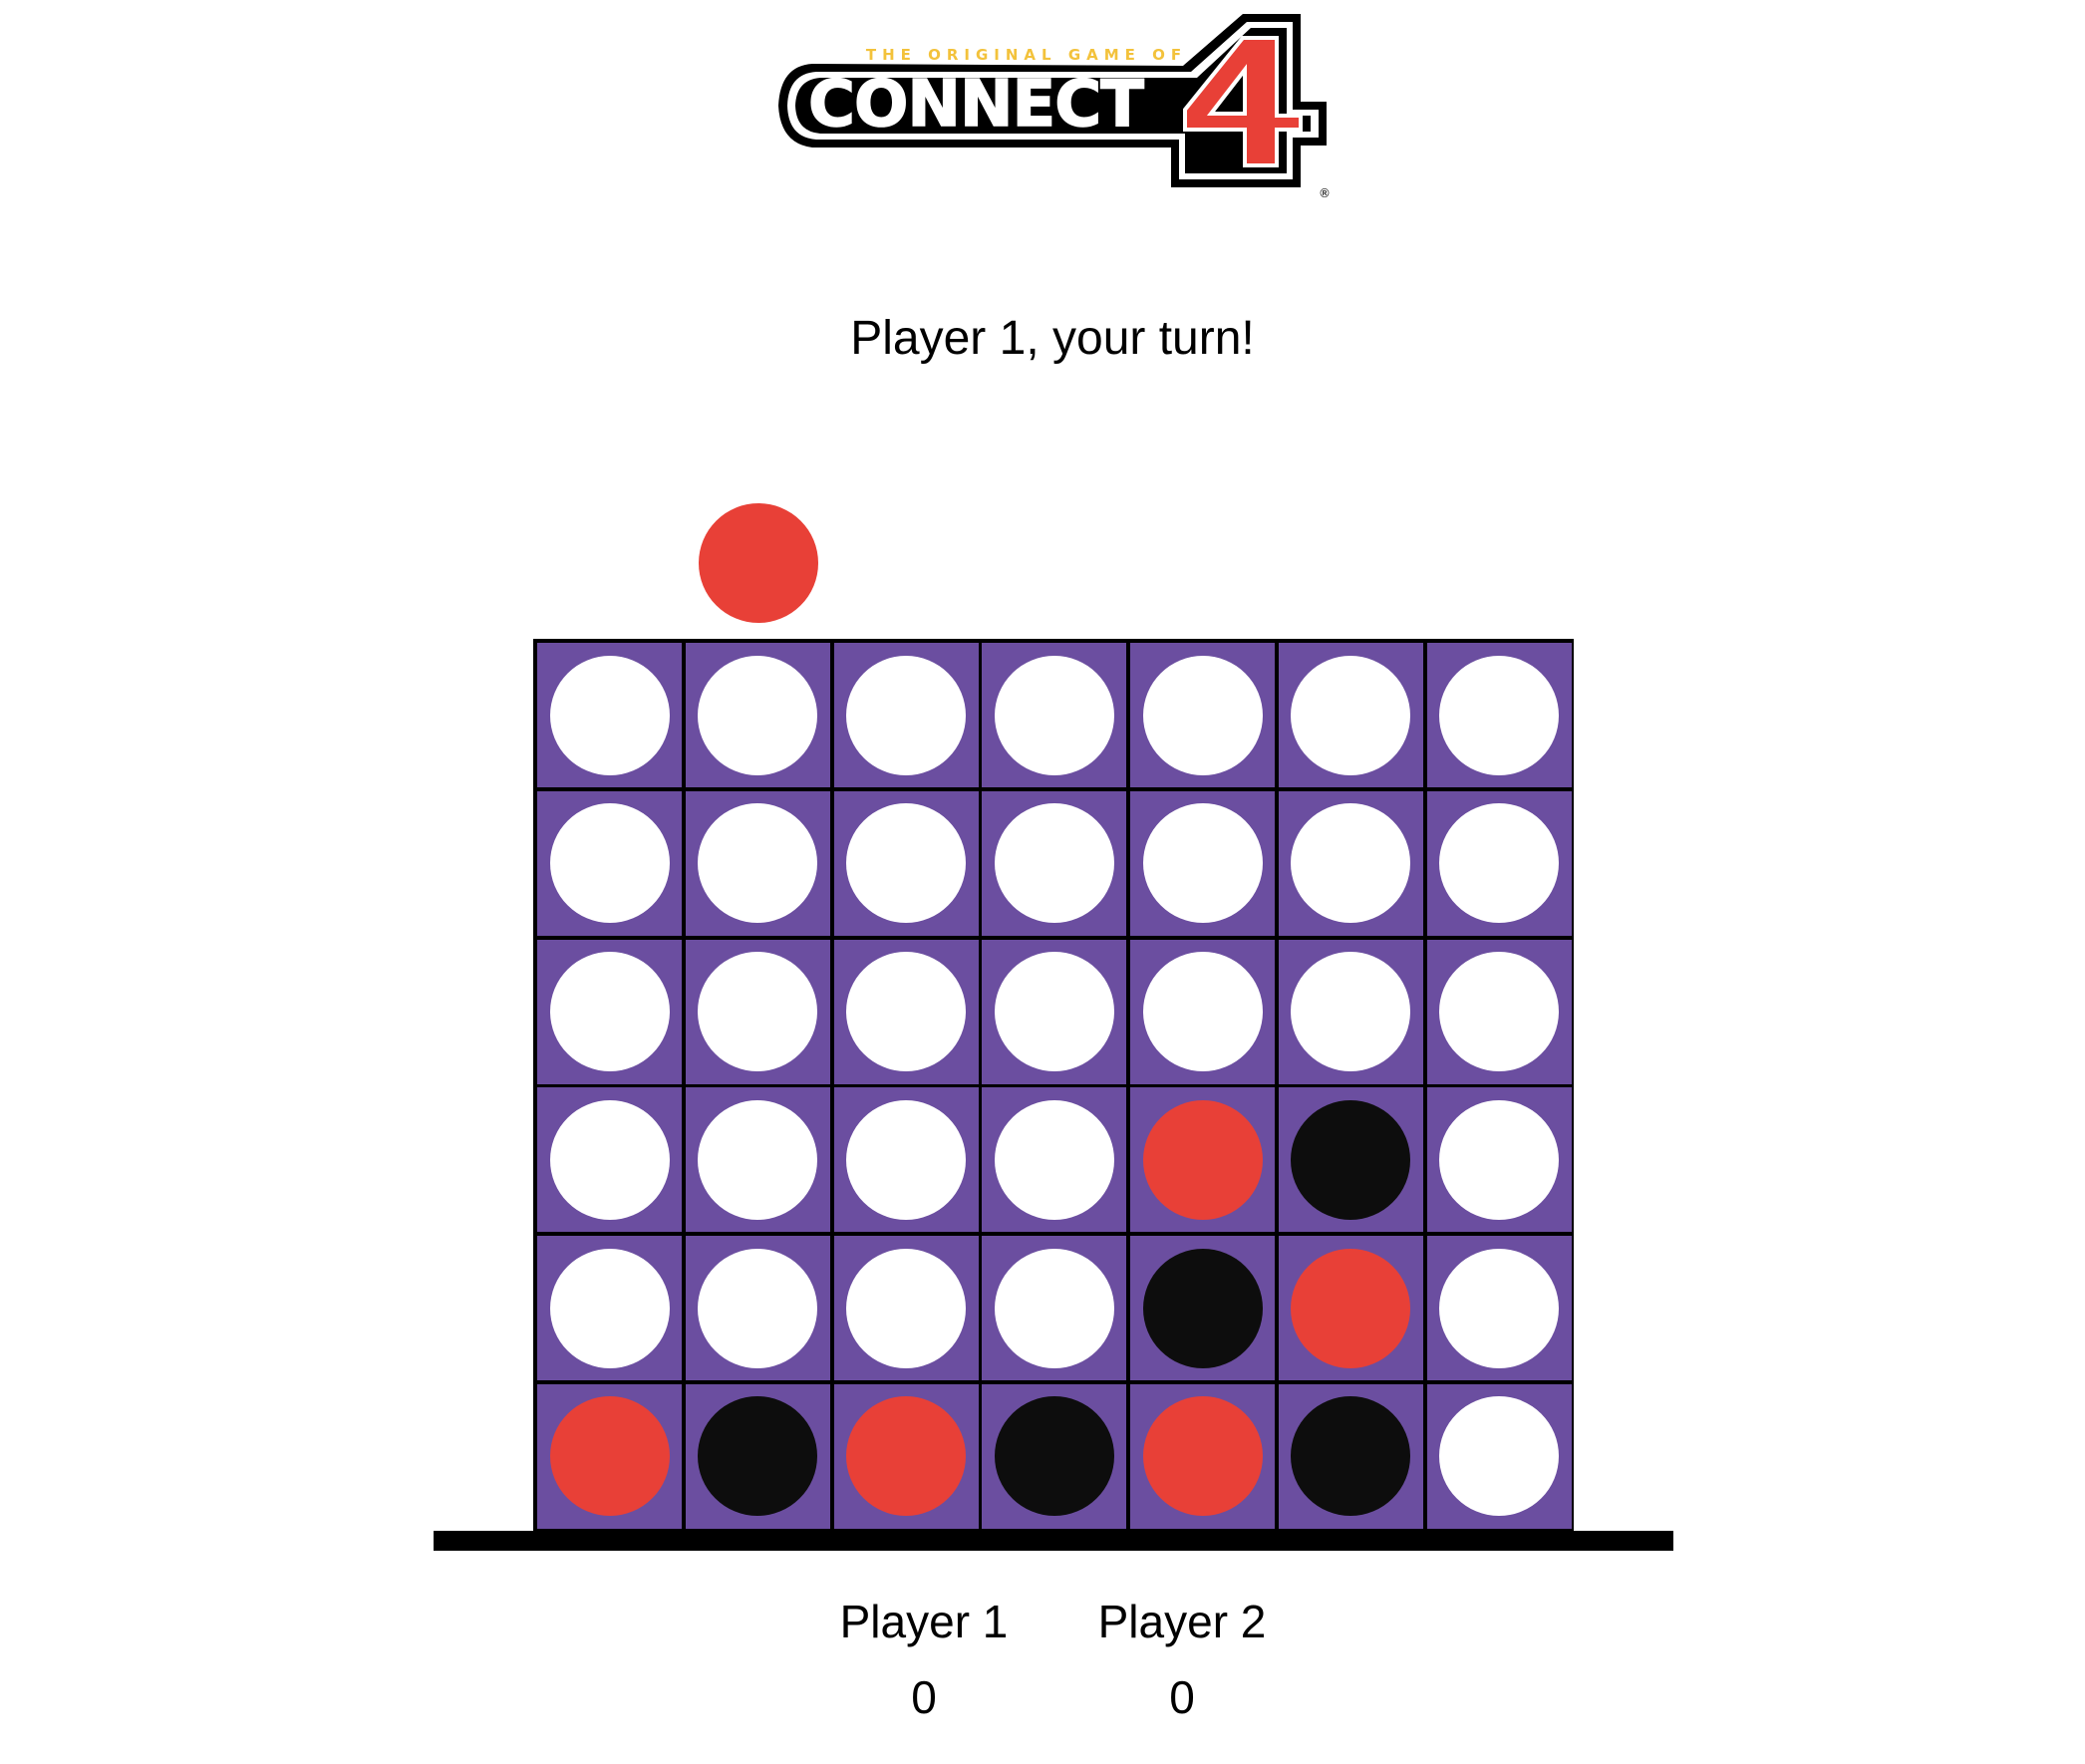 This screenshot has width=2085, height=1764. What do you see at coordinates (759, 563) in the screenshot?
I see `hover-piece` at bounding box center [759, 563].